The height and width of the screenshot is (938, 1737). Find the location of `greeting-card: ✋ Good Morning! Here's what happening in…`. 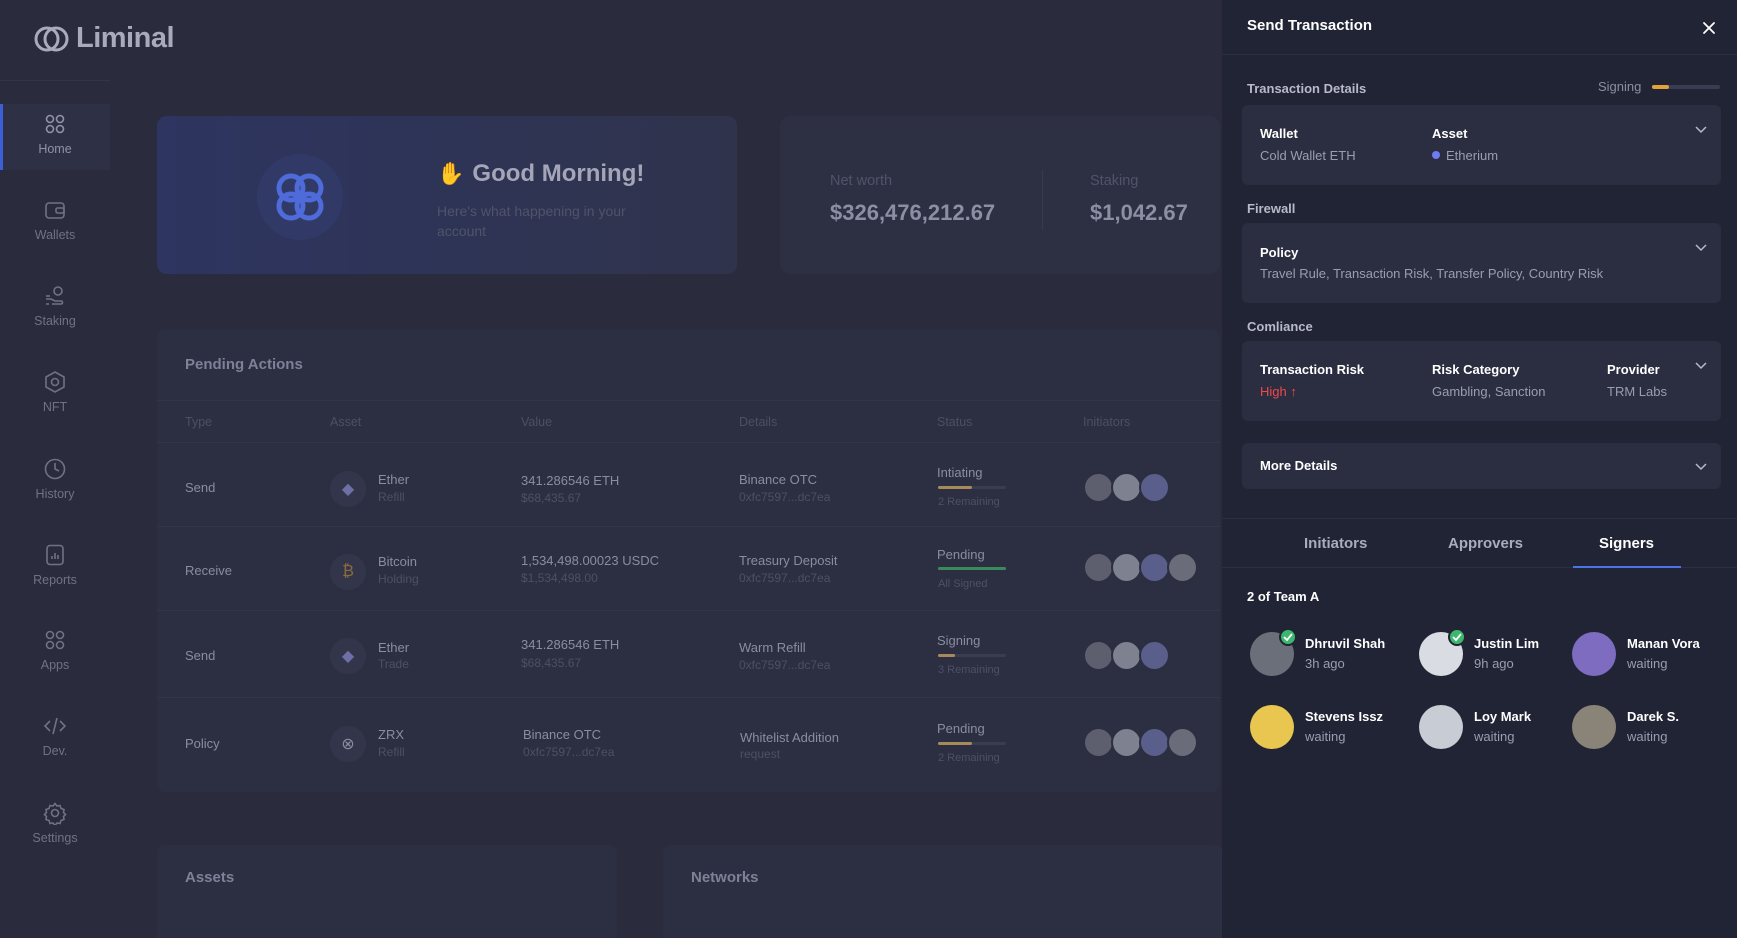

greeting-card: ✋ Good Morning! Here's what happening in… is located at coordinates (447, 195).